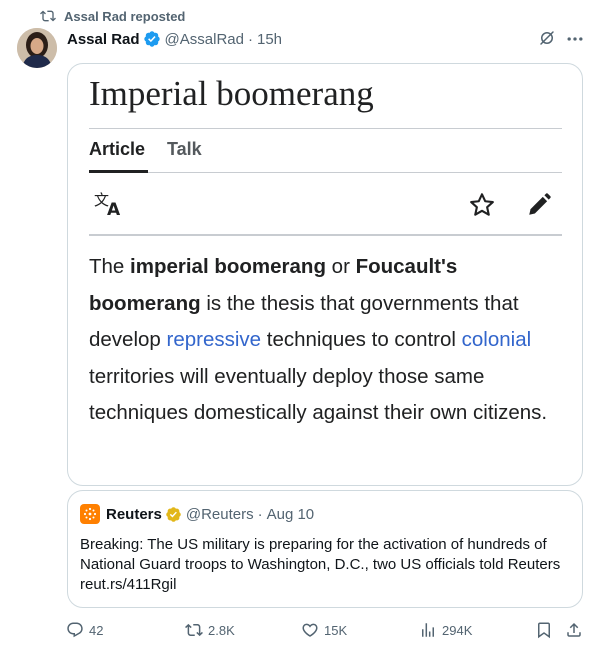 This screenshot has height=654, width=606. Describe the element at coordinates (547, 38) in the screenshot. I see `grok-icon` at that location.